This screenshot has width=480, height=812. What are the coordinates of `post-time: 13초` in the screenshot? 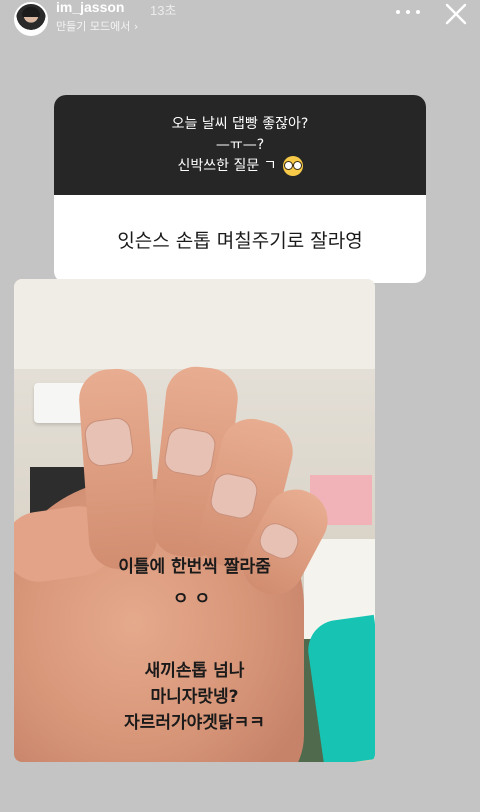 It's located at (163, 10).